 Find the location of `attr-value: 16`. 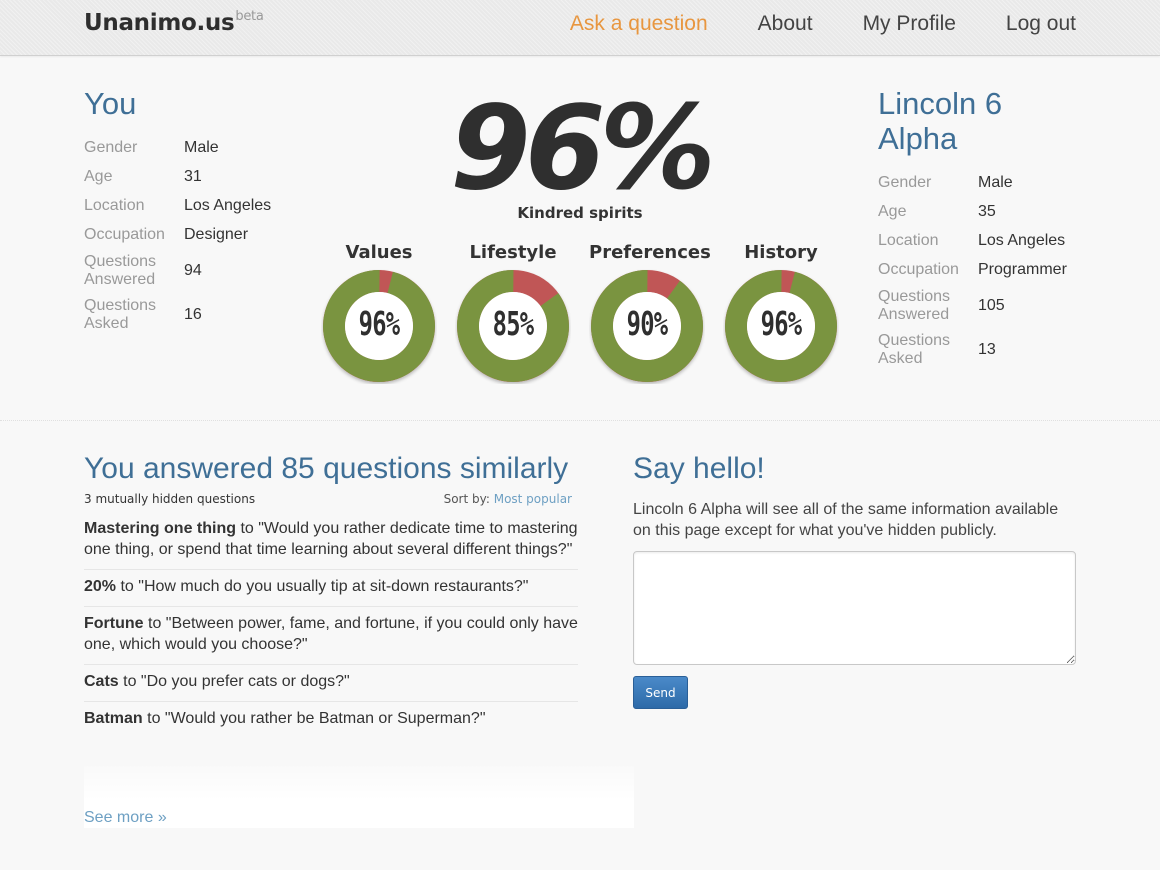

attr-value: 16 is located at coordinates (193, 314).